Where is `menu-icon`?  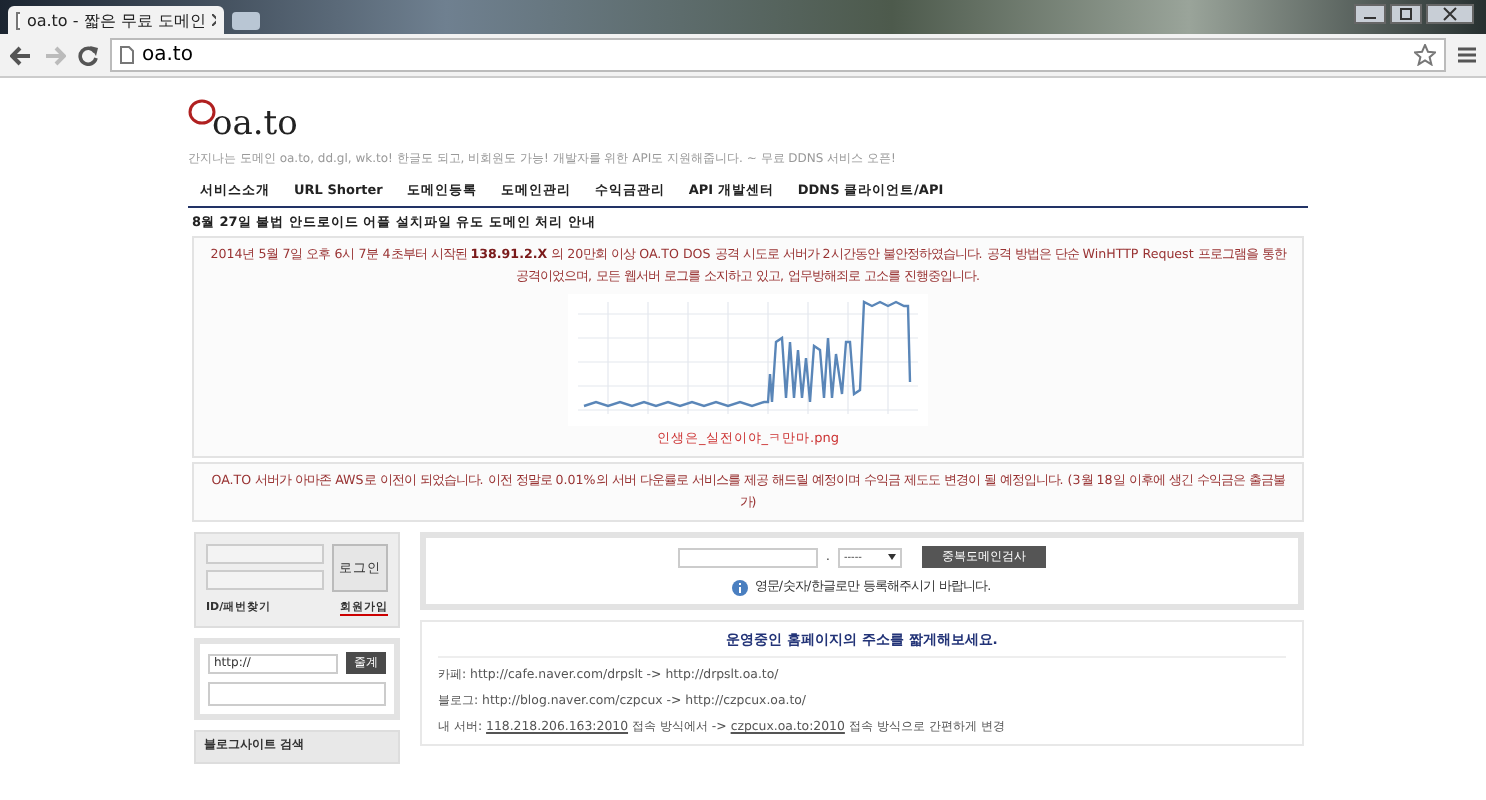 menu-icon is located at coordinates (1467, 55).